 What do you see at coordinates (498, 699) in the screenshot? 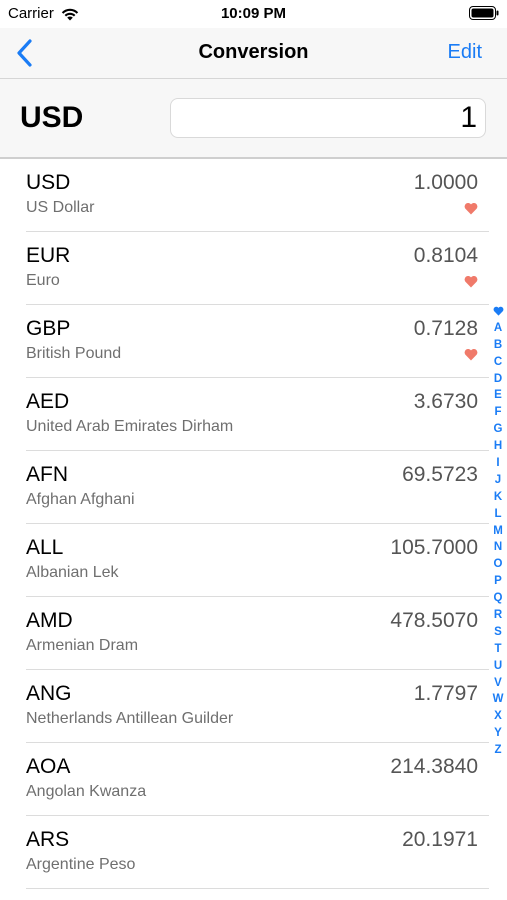
I see `index-letter: W` at bounding box center [498, 699].